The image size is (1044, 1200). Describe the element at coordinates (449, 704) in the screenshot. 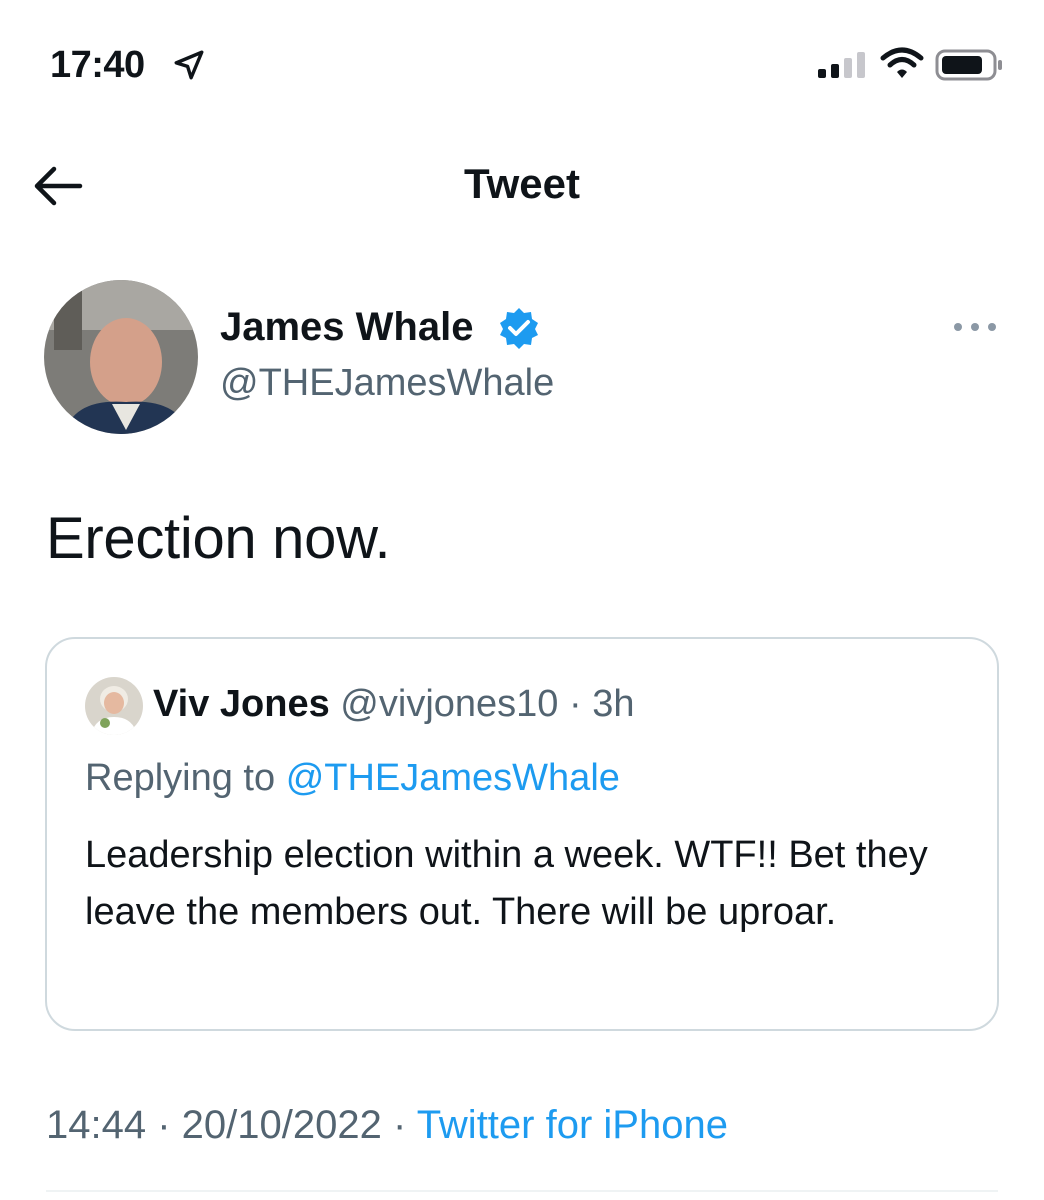

I see `quoted-author-handle: @vivjones10` at that location.